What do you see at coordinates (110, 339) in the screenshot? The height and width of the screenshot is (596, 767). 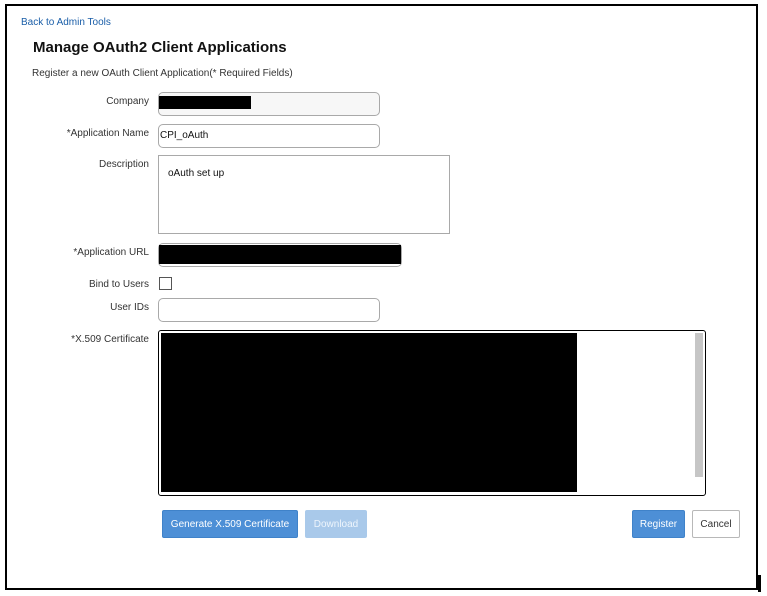 I see `certificate-label: *X.509 Certificate` at bounding box center [110, 339].